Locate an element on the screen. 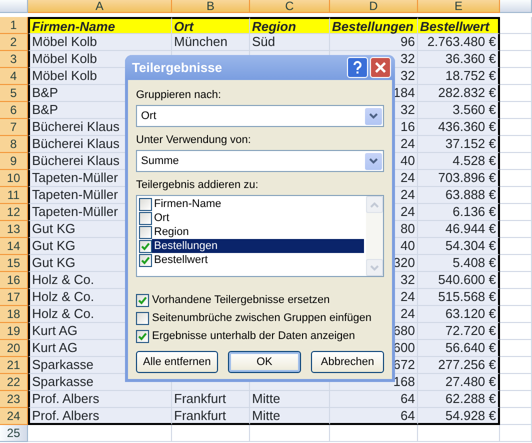 This screenshot has height=443, width=532. close-button is located at coordinates (380, 67).